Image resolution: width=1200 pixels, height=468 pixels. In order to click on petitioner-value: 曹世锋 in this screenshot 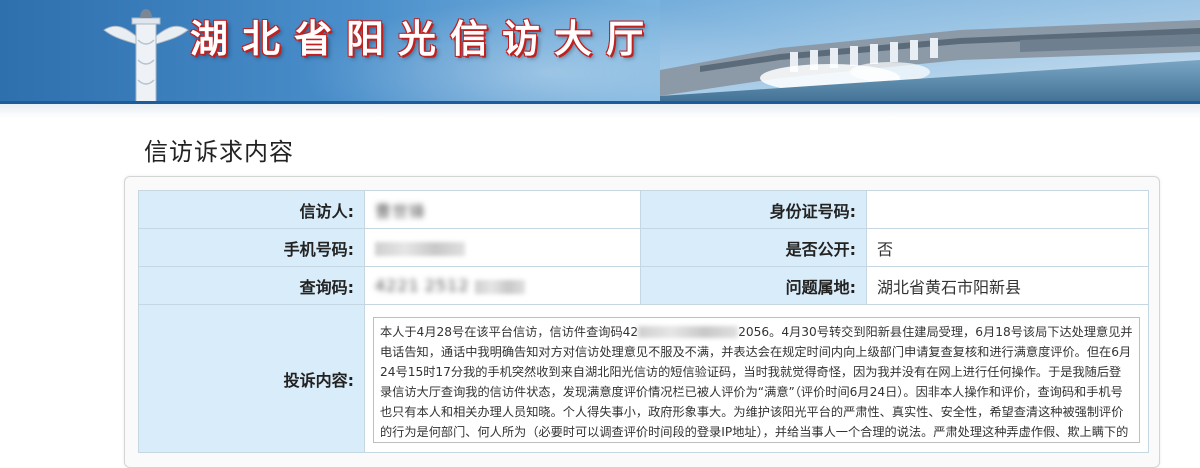, I will do `click(502, 209)`.